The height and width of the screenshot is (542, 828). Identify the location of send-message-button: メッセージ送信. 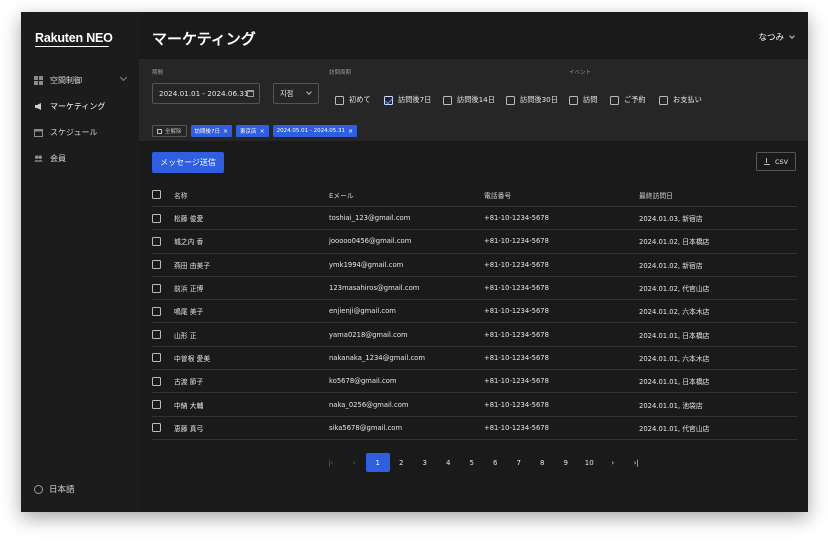
(188, 162).